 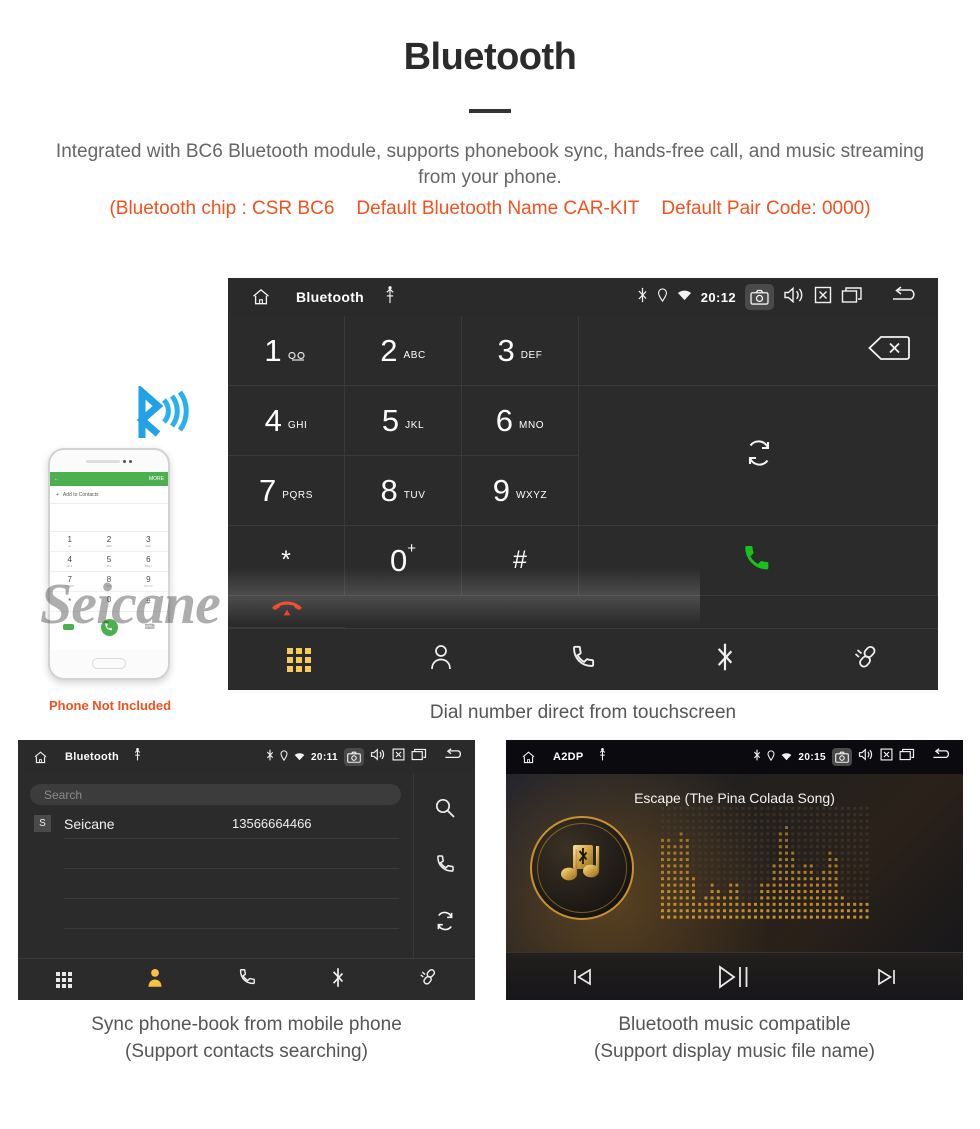 I want to click on track-title: Escape (The Pina Colada Song), so click(x=734, y=798).